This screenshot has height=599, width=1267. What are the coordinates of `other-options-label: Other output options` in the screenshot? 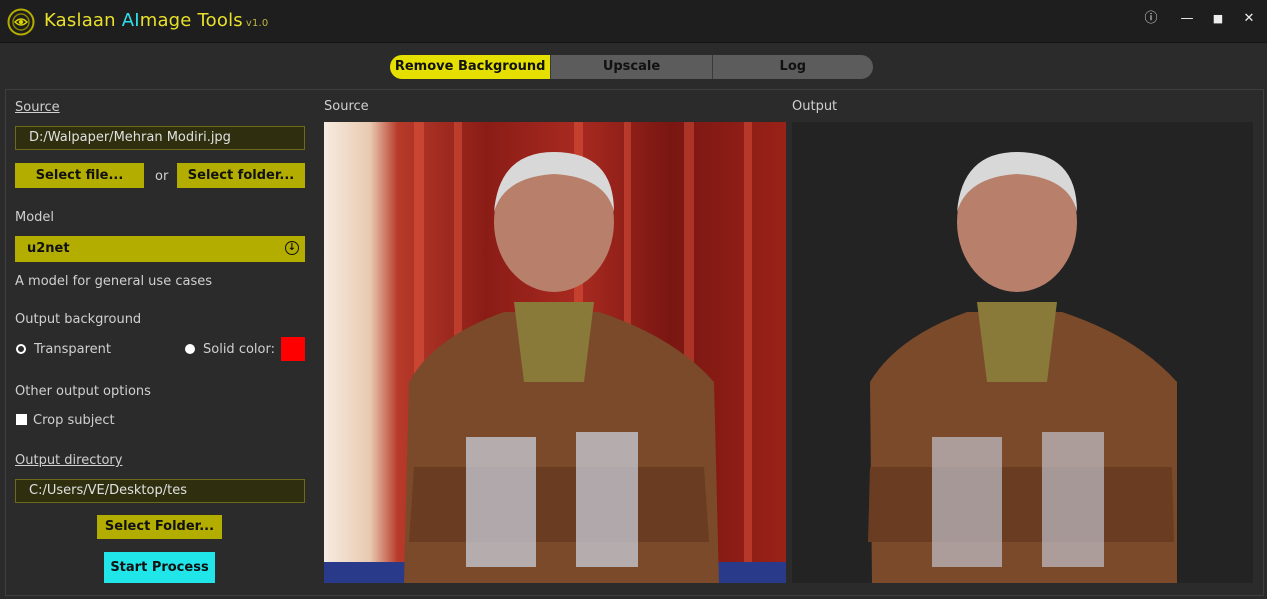 It's located at (83, 391).